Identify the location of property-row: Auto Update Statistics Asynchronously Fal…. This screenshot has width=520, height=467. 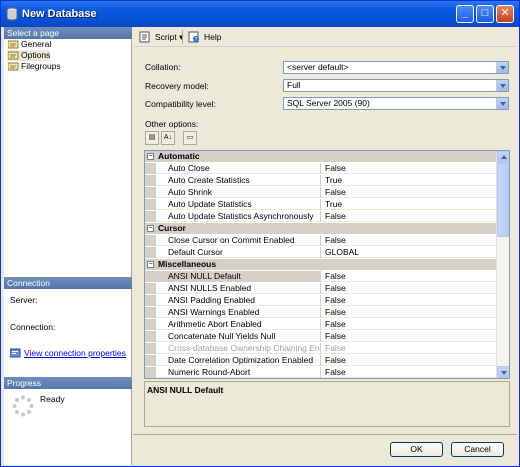
(321, 216).